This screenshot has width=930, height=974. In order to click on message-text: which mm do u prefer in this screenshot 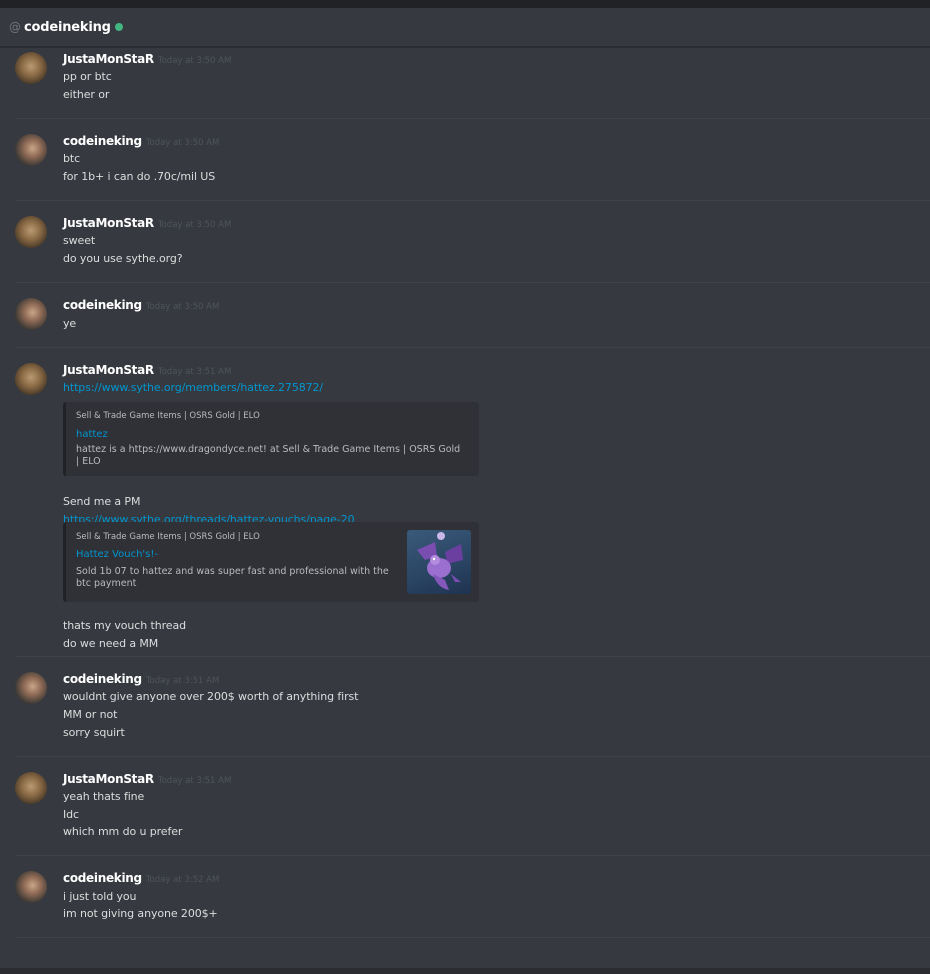, I will do `click(123, 831)`.